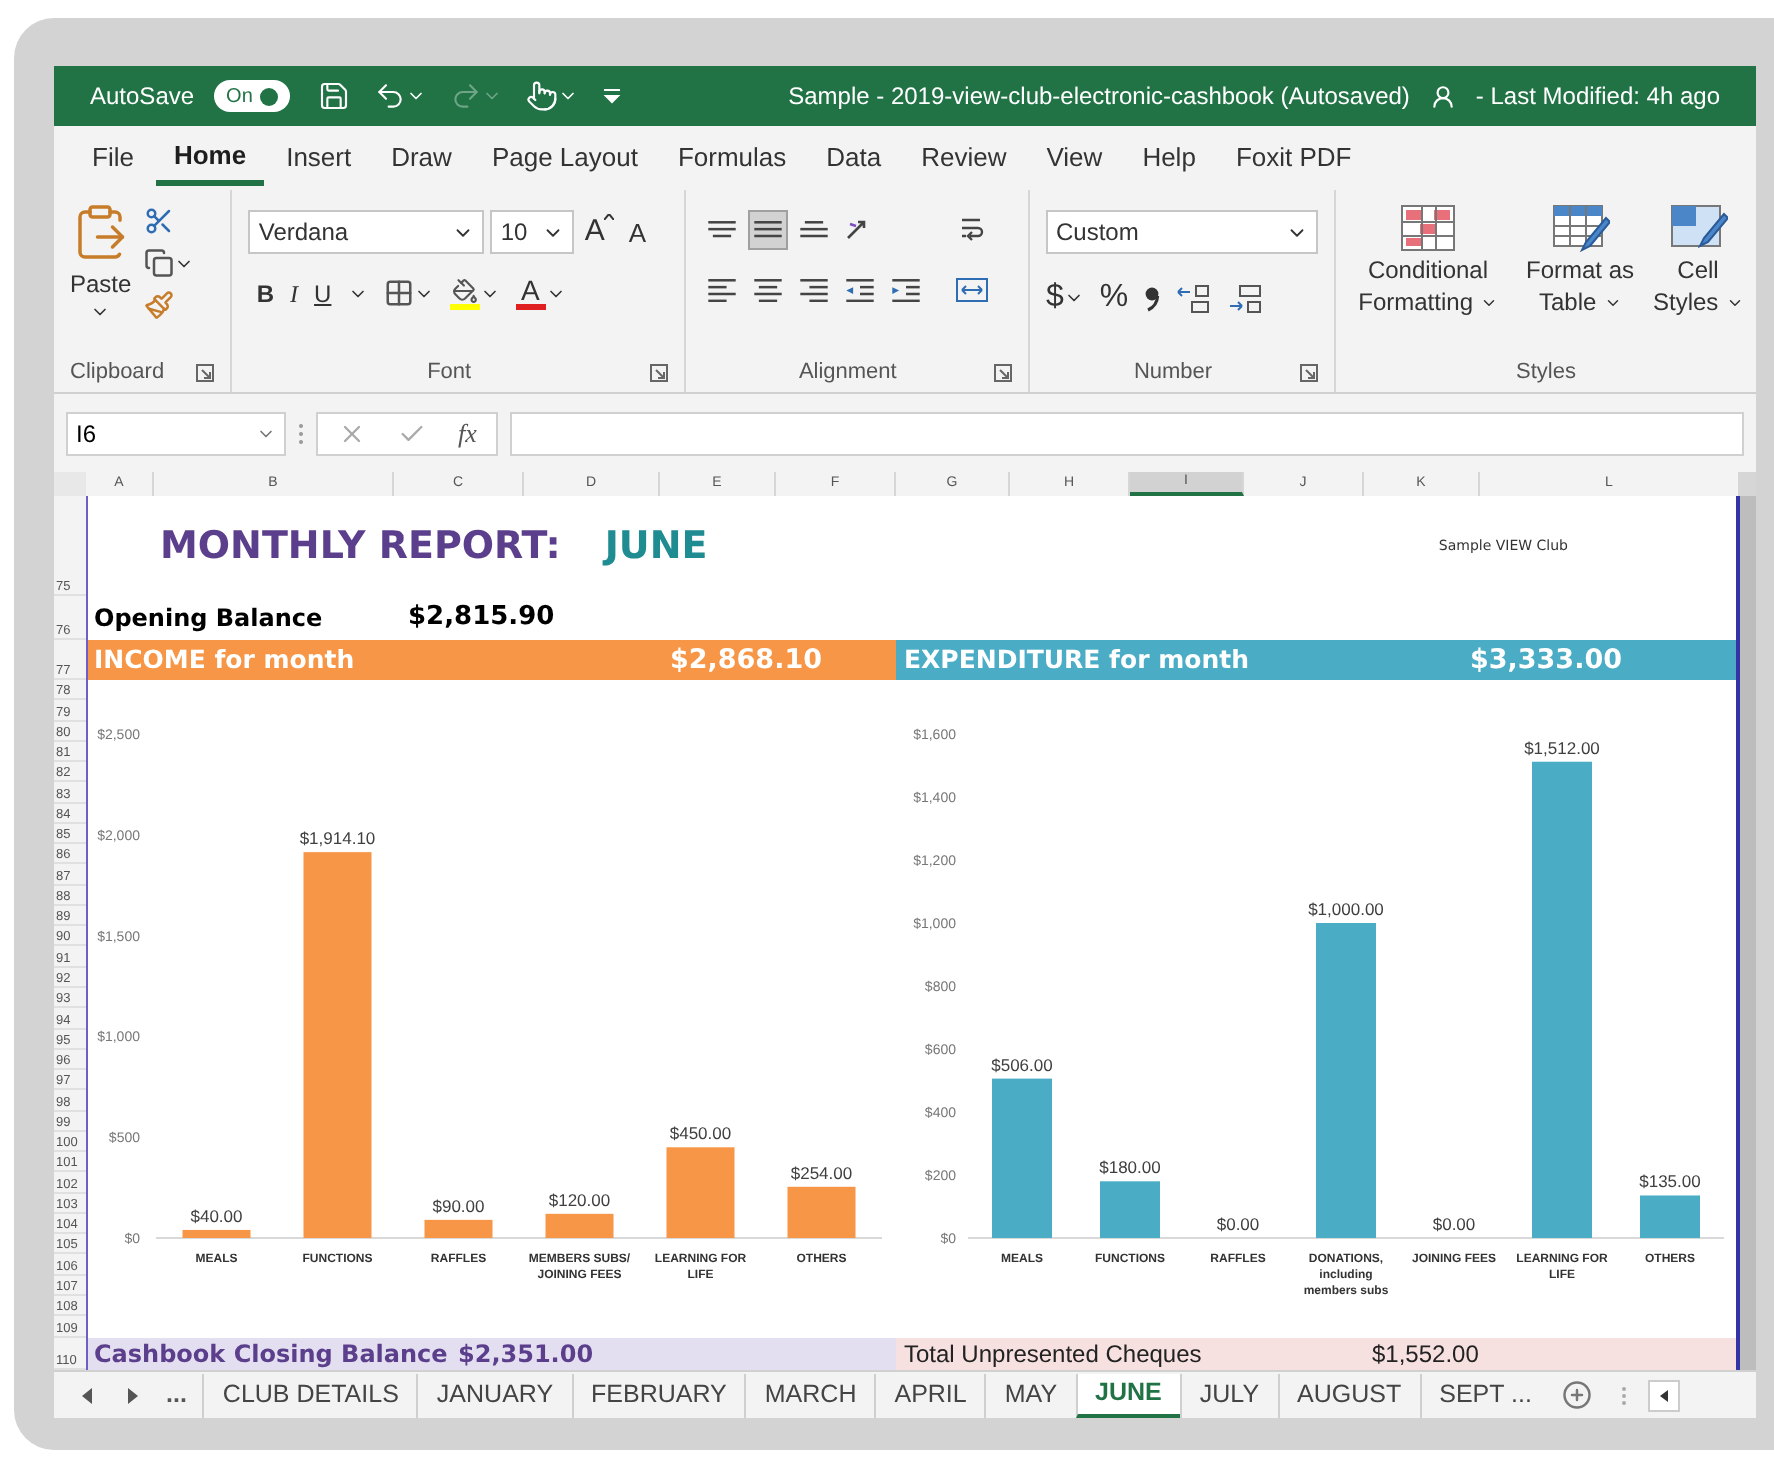 This screenshot has width=1774, height=1460. I want to click on cell-brush-icon, so click(1698, 228).